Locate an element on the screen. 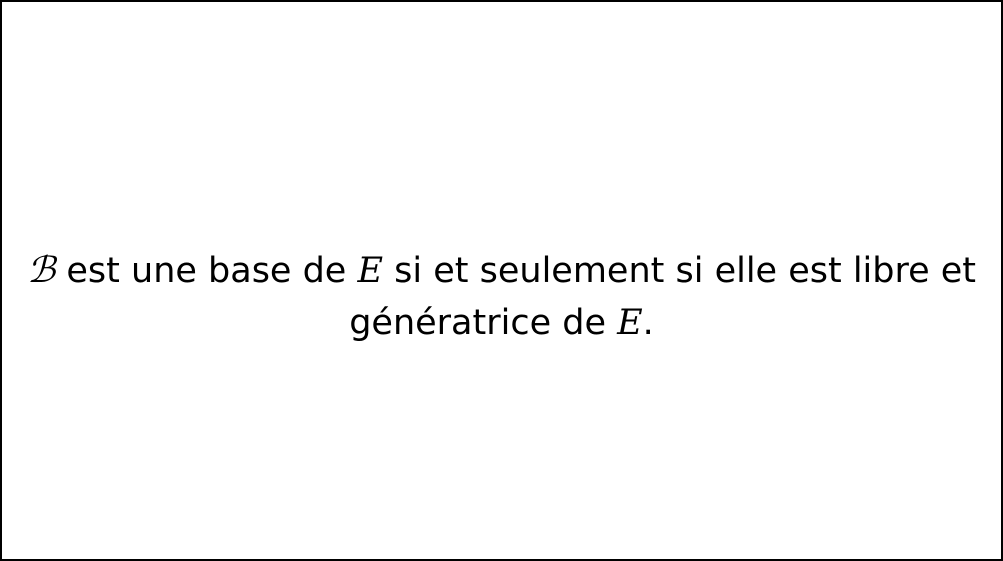 This screenshot has width=1003, height=561. statement-text: est une base de is located at coordinates (206, 271).